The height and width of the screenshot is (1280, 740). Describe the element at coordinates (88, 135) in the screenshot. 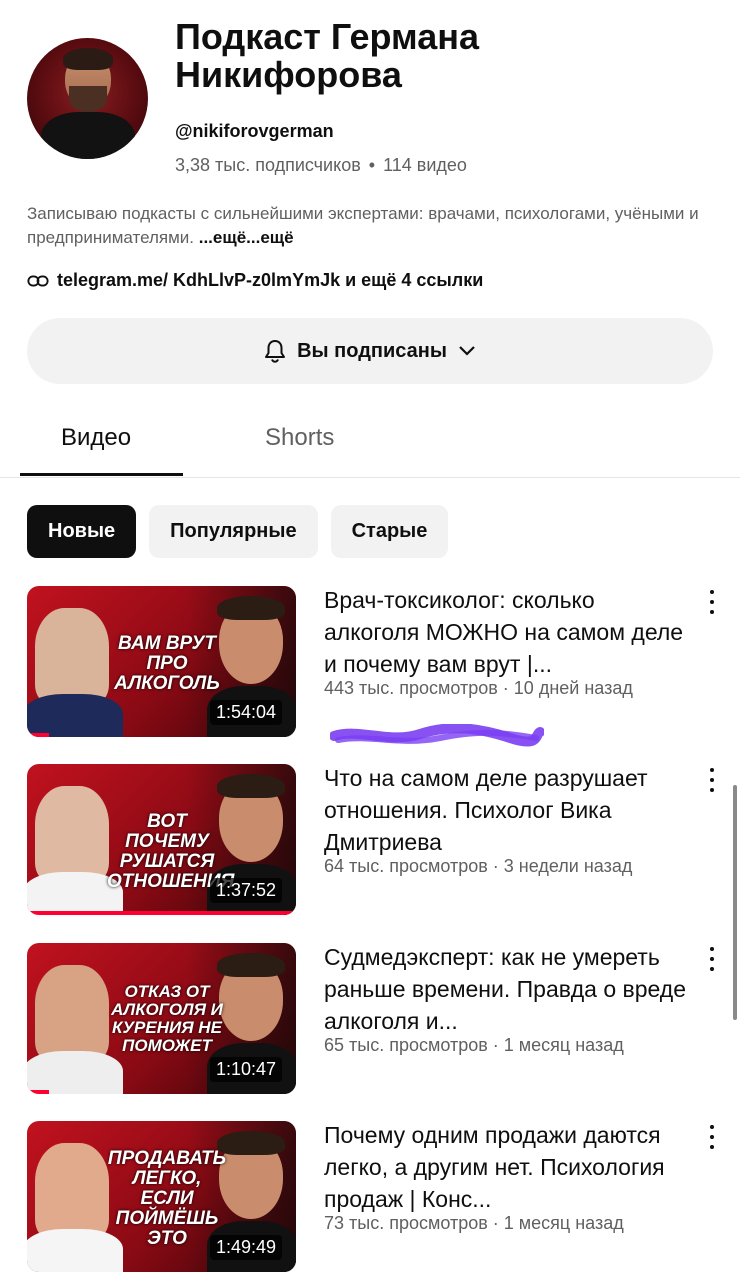

I see `avatar-body` at that location.